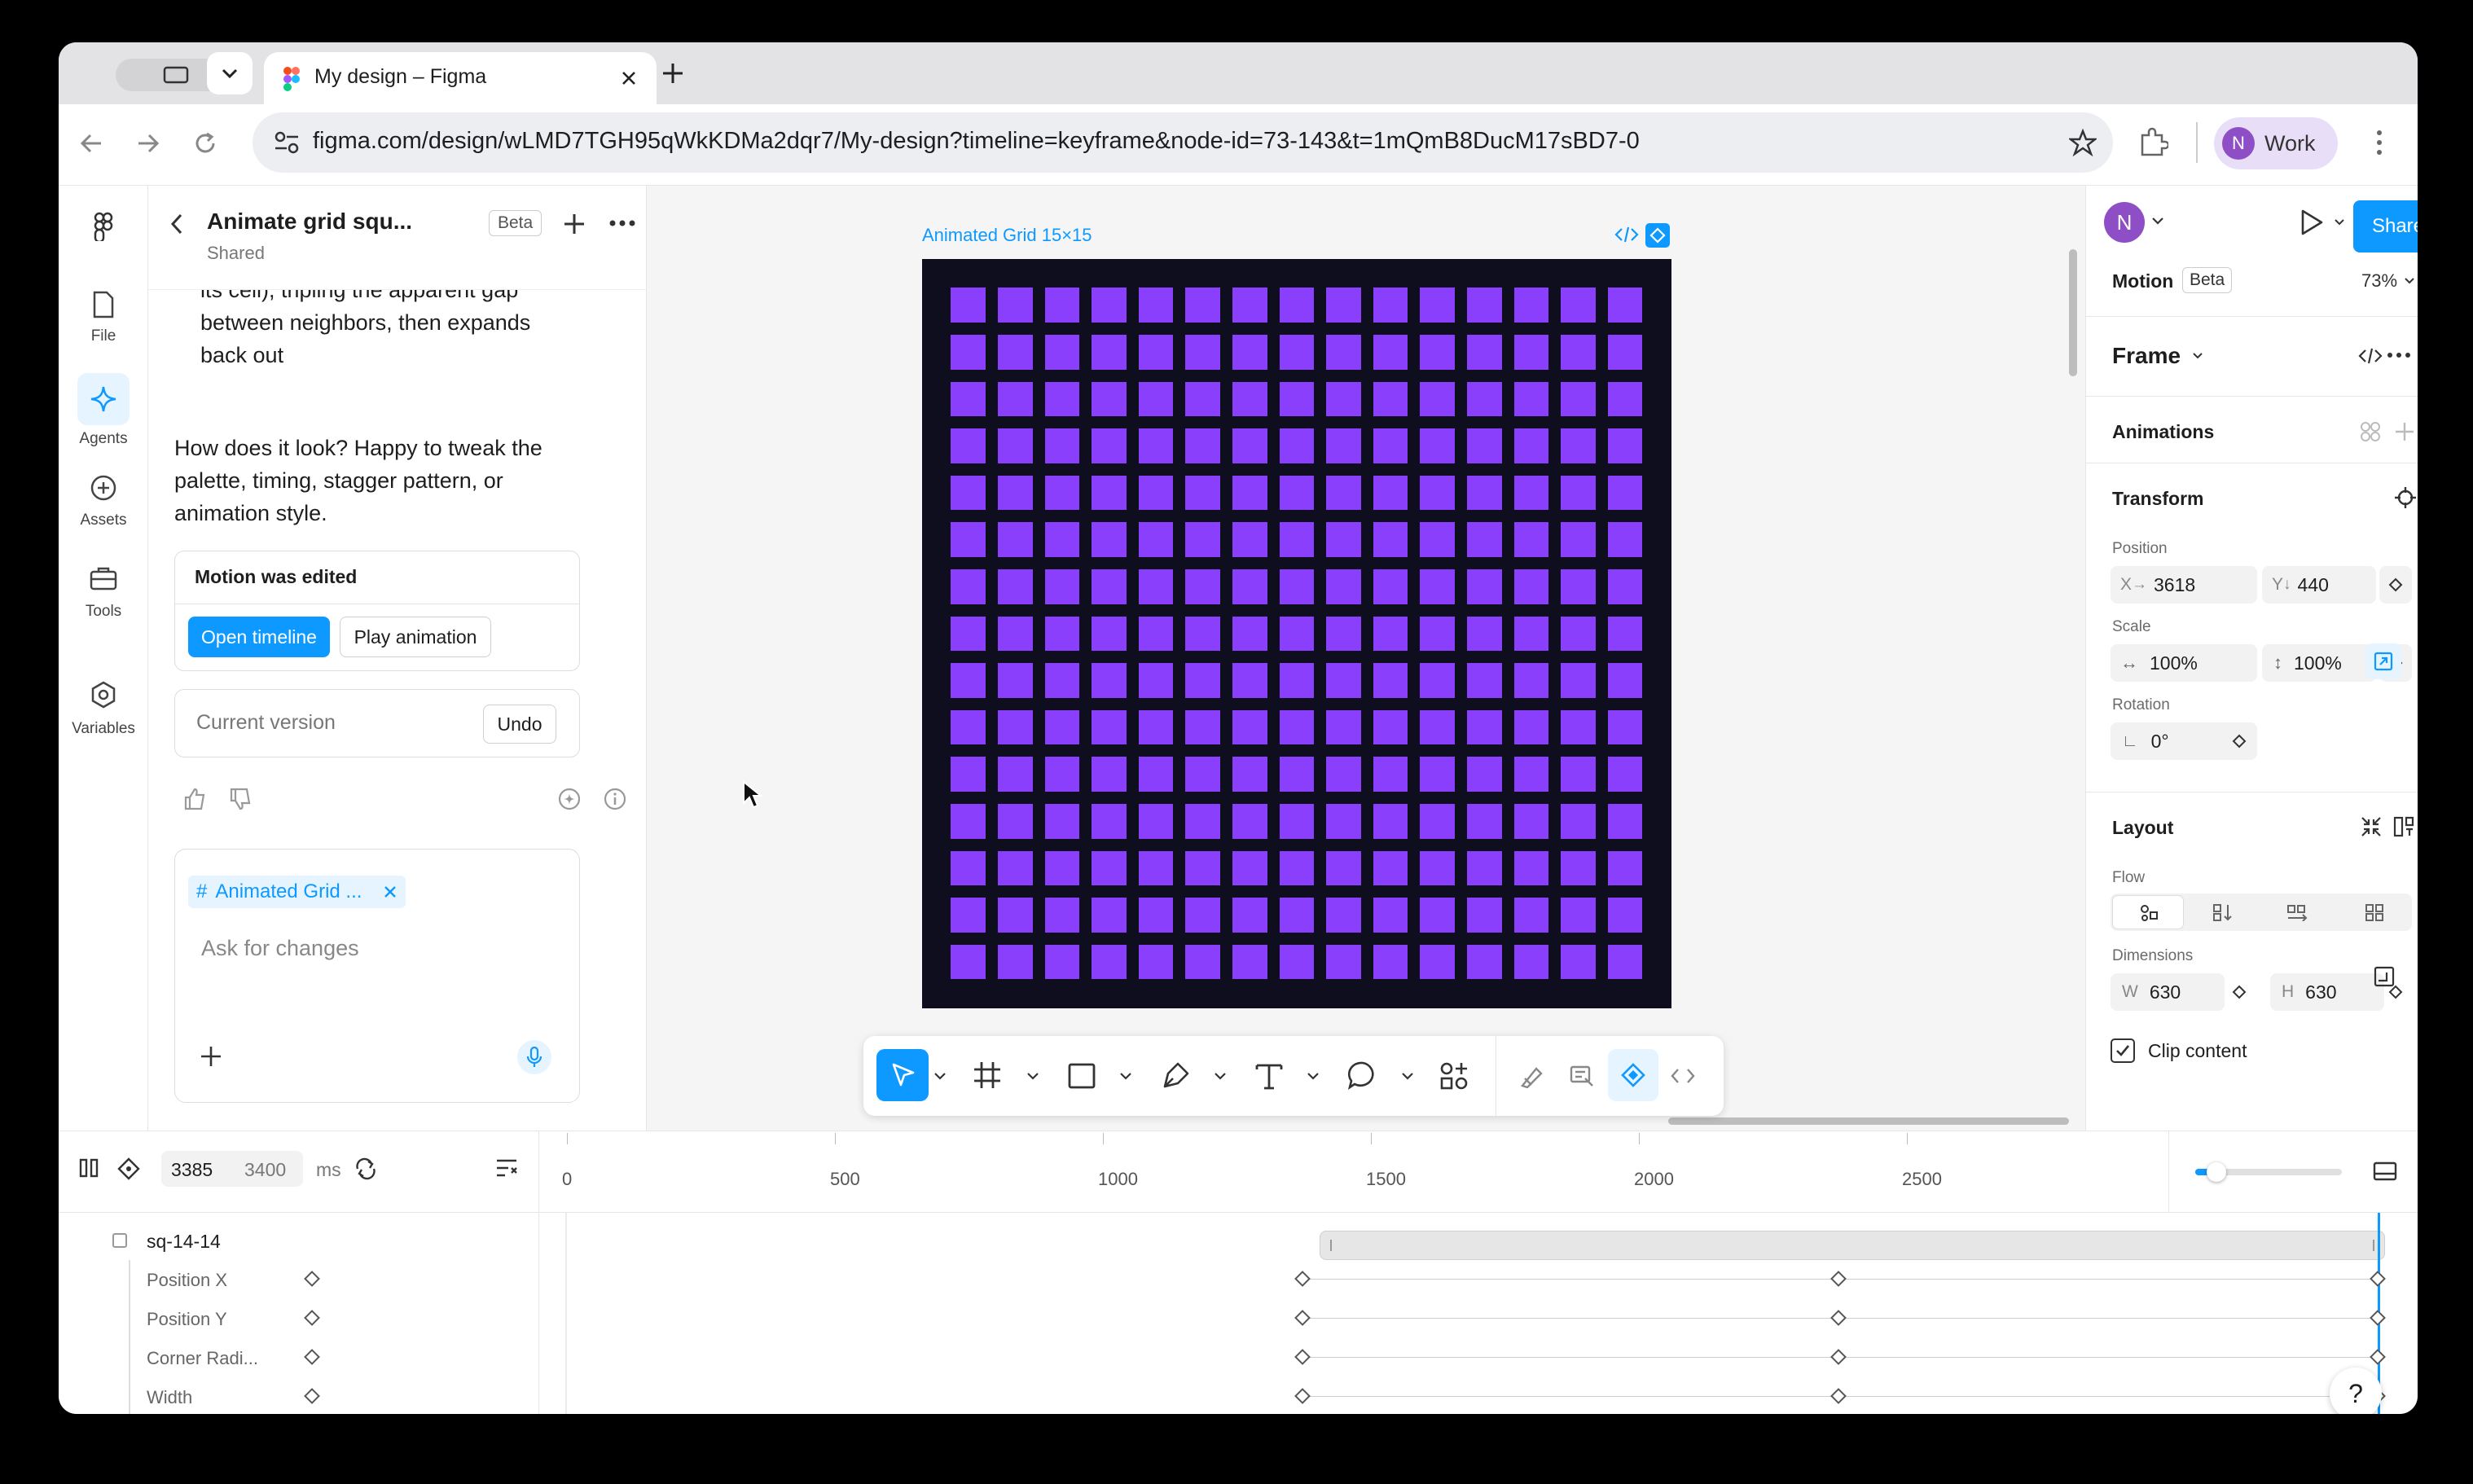 The height and width of the screenshot is (1484, 2473). I want to click on track-row: Position Y, so click(299, 1318).